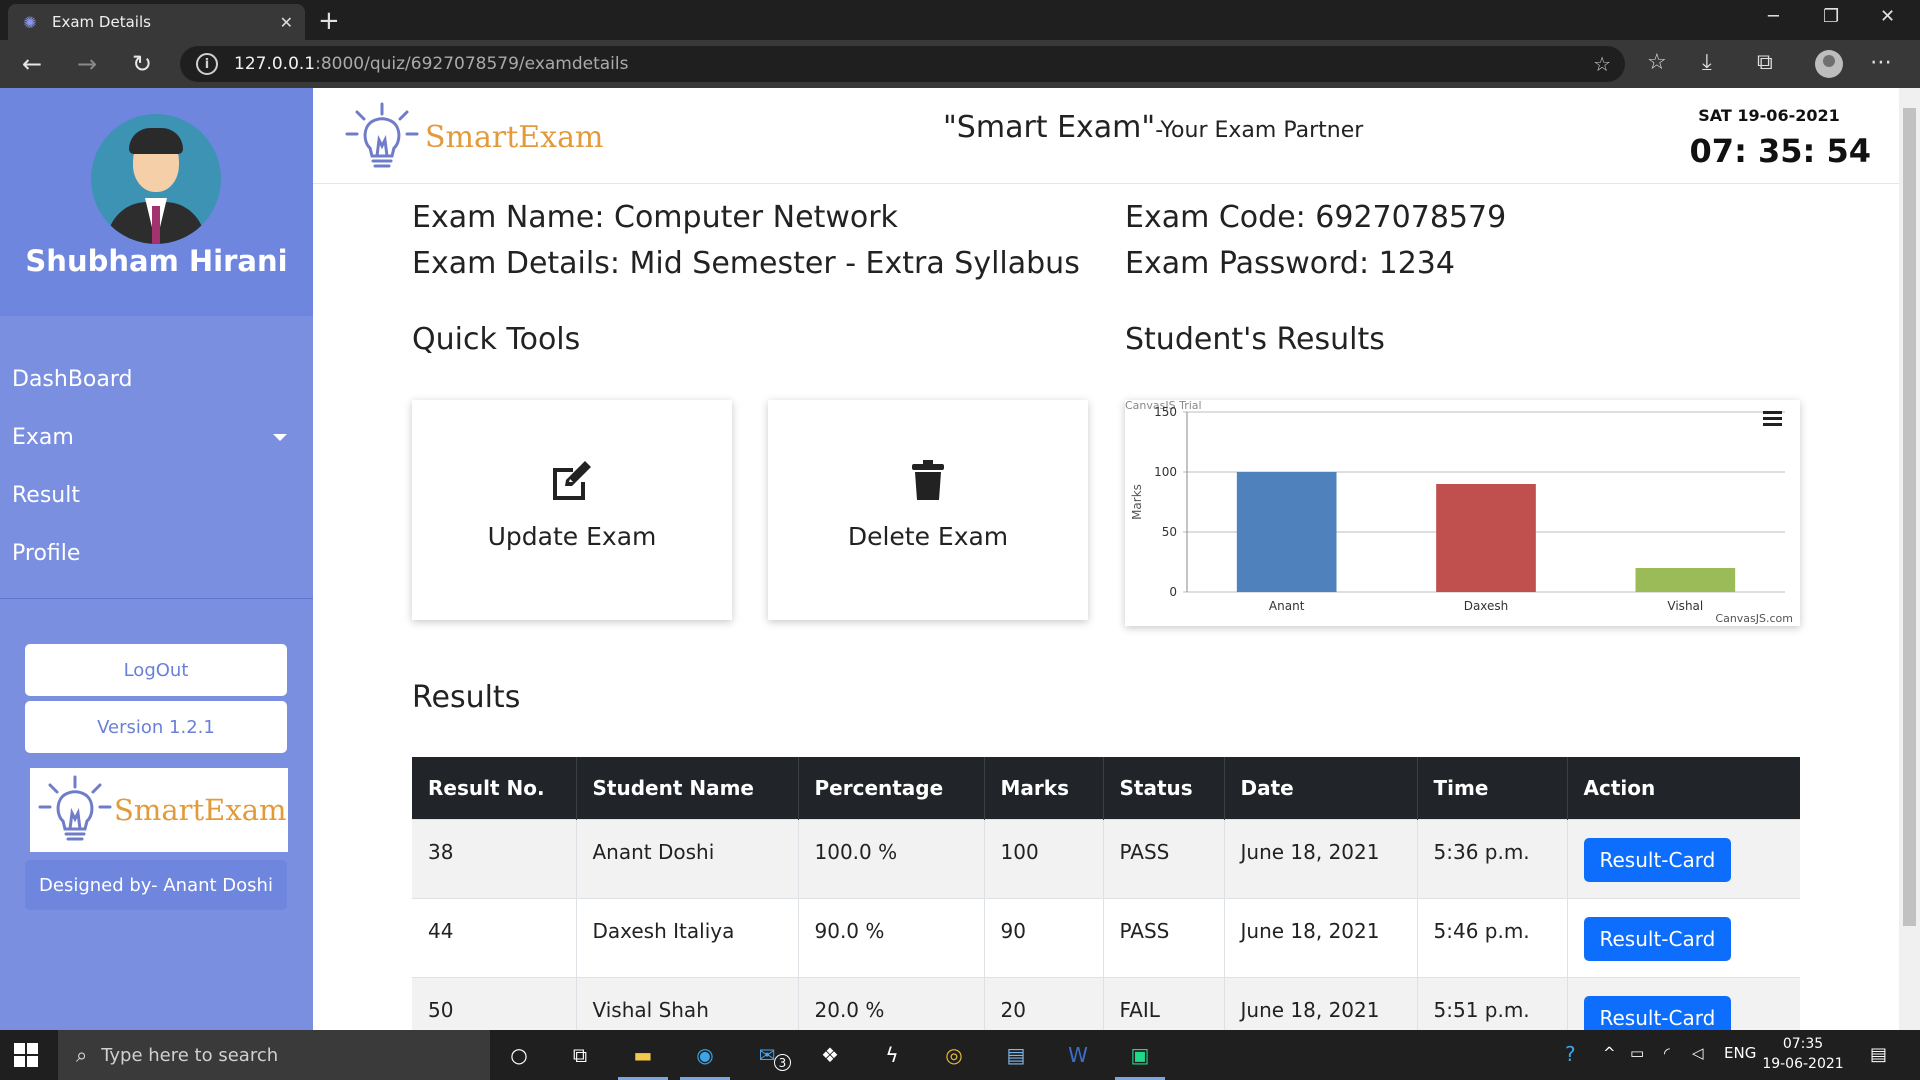 This screenshot has height=1080, width=1920. I want to click on col-marks: Marks, so click(1043, 788).